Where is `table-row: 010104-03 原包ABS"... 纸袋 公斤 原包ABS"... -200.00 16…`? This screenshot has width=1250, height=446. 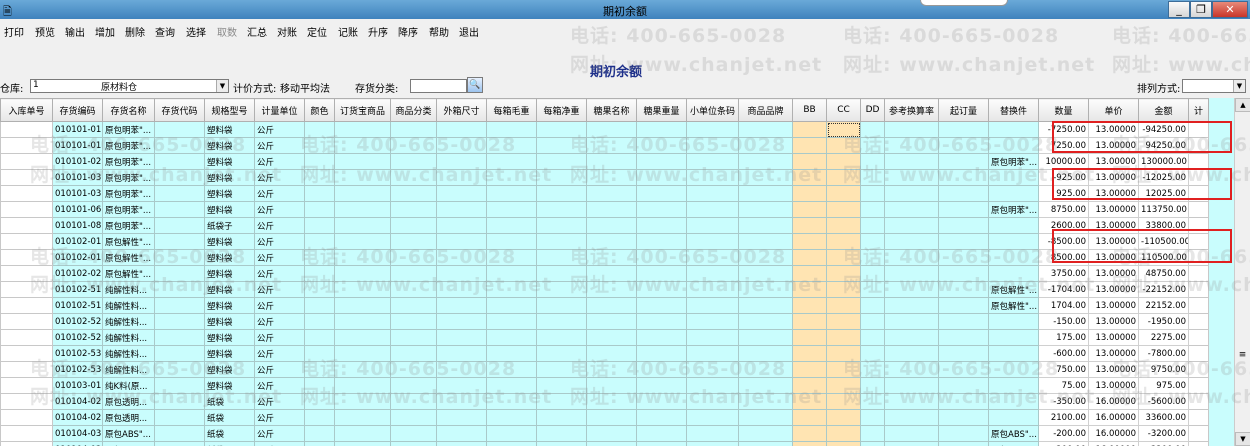
table-row: 010104-03 原包ABS"... 纸袋 公斤 原包ABS"... -200.00 16… is located at coordinates (604, 433).